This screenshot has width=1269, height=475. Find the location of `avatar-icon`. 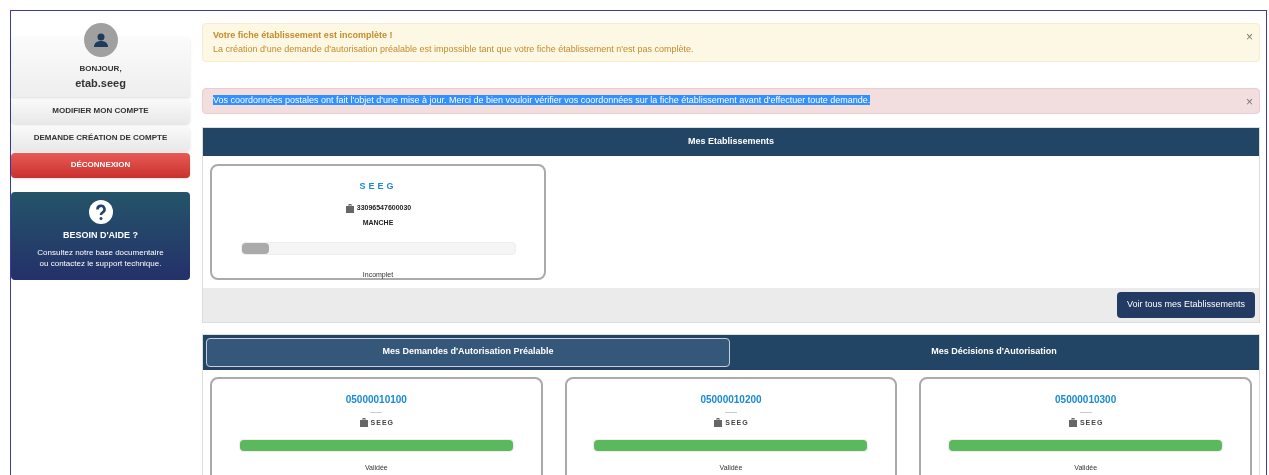

avatar-icon is located at coordinates (100, 40).